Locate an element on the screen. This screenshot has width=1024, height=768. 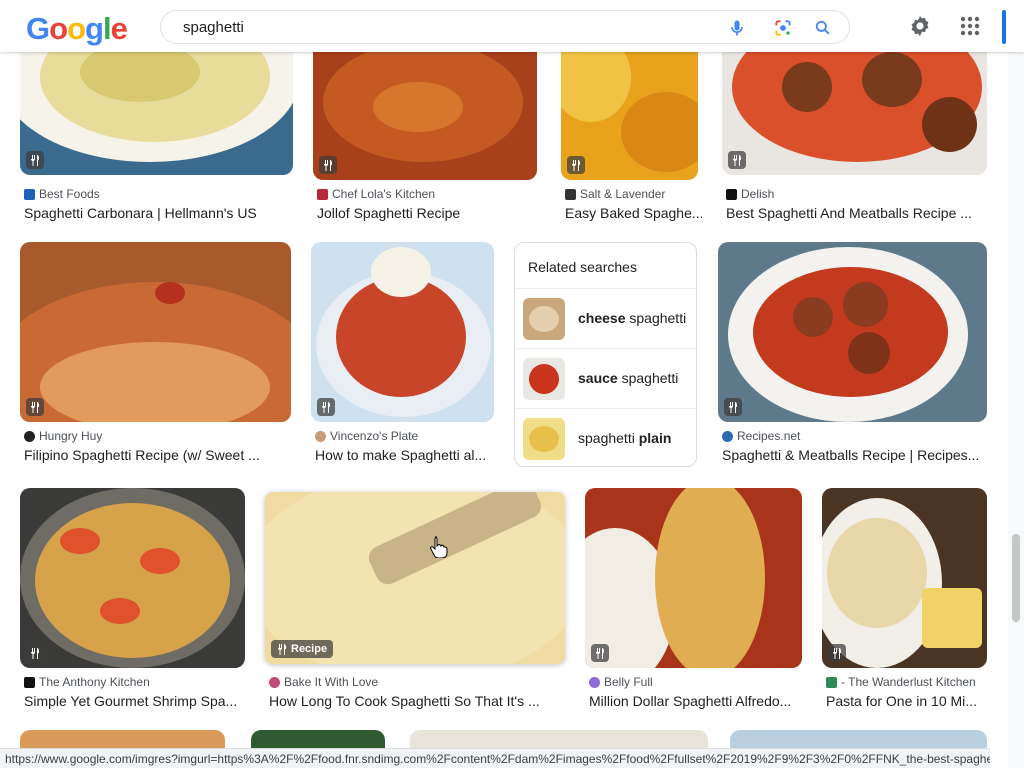
source-name: Delish is located at coordinates (758, 194).